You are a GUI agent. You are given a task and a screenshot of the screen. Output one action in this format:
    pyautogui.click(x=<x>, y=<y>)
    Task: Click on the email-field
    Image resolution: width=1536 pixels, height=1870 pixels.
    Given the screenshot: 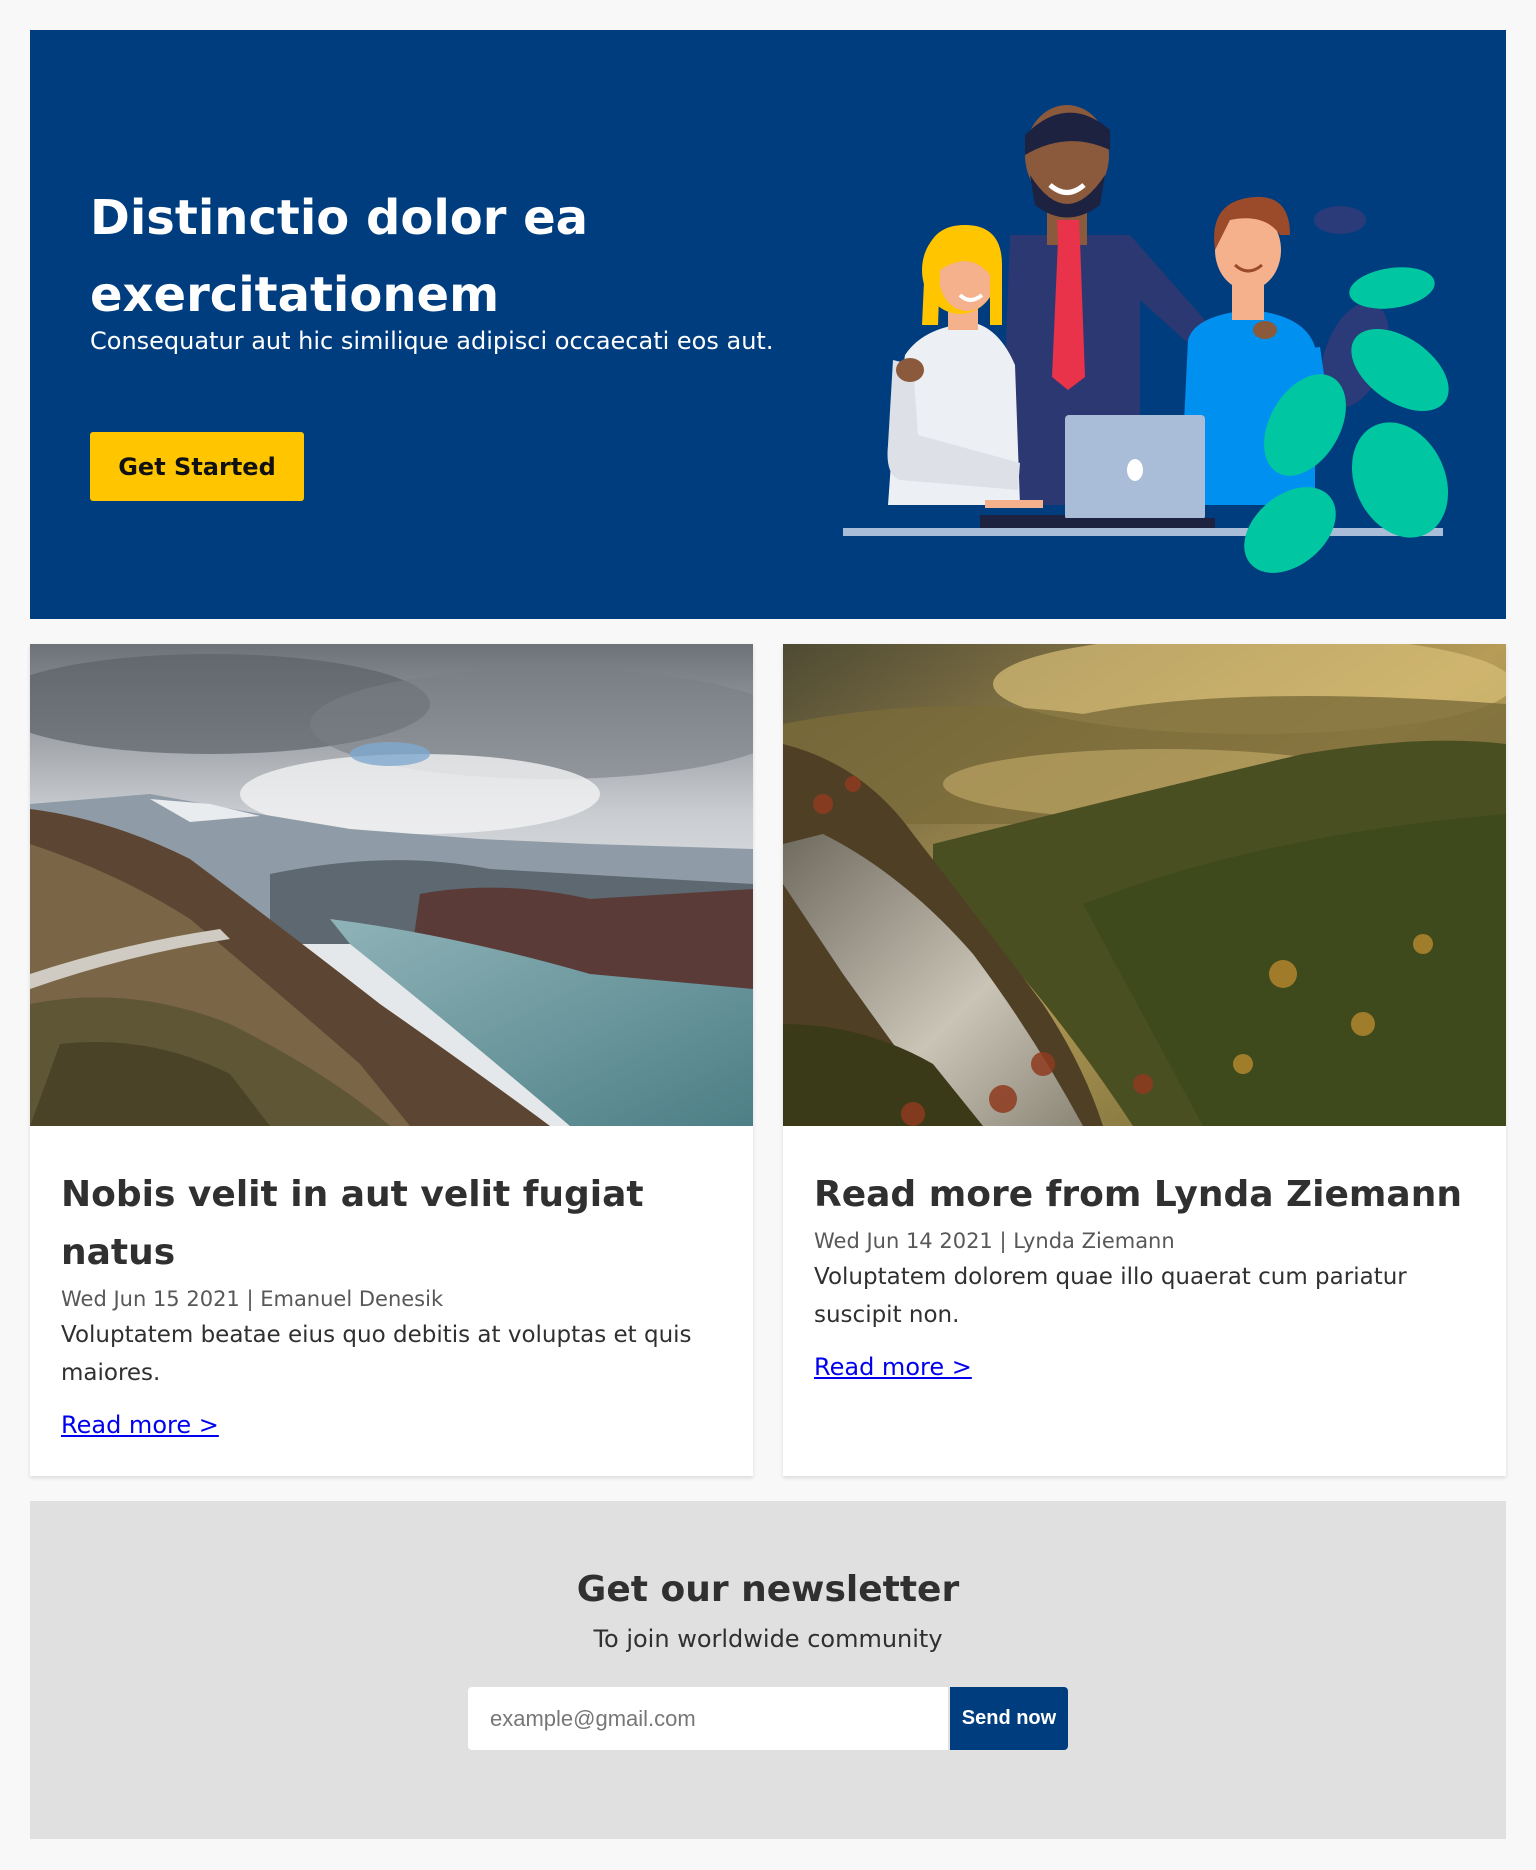 What is the action you would take?
    pyautogui.click(x=708, y=1718)
    